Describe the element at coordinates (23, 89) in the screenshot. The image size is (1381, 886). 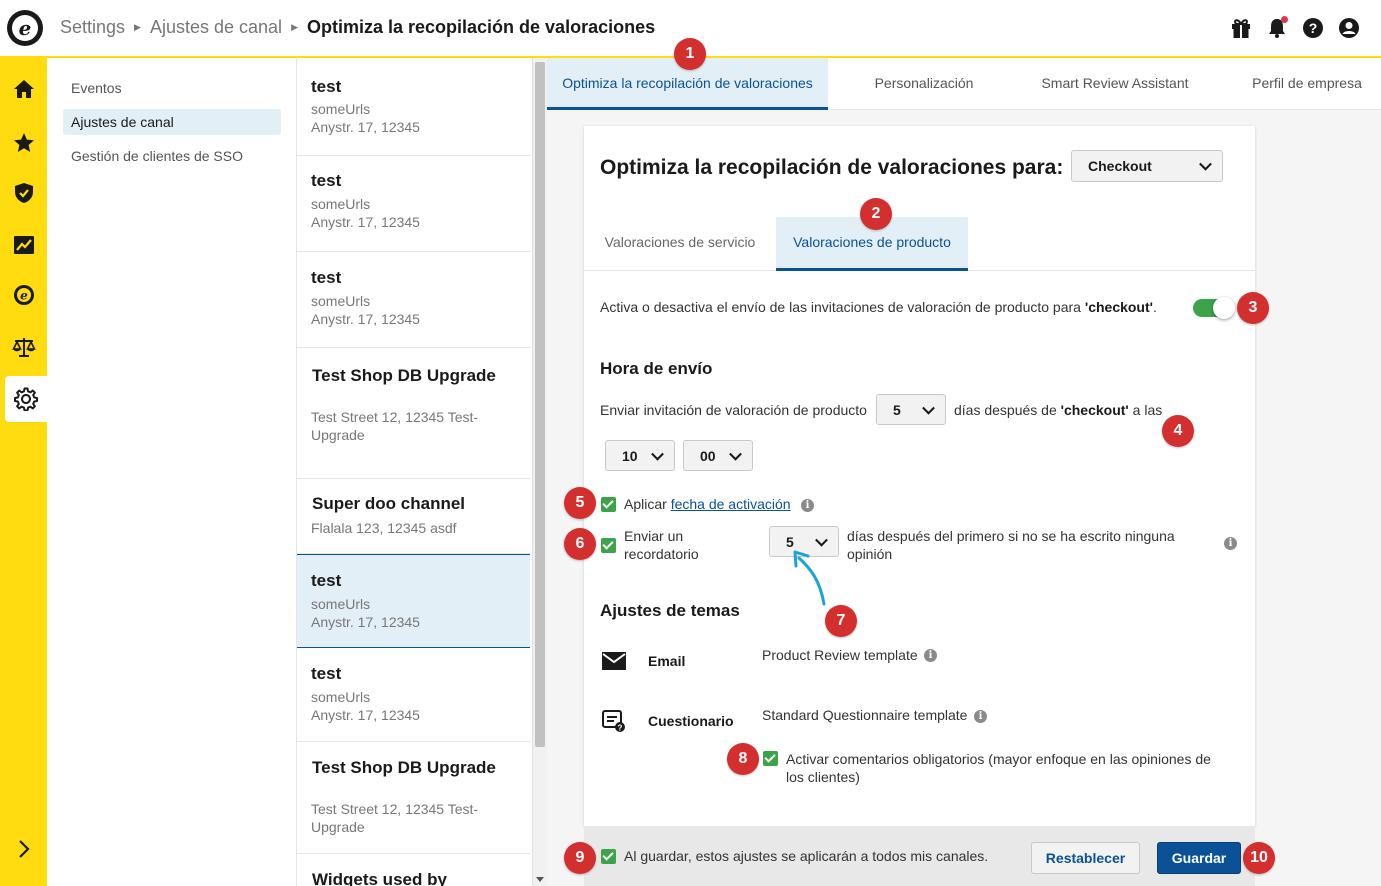
I see `home-icon` at that location.